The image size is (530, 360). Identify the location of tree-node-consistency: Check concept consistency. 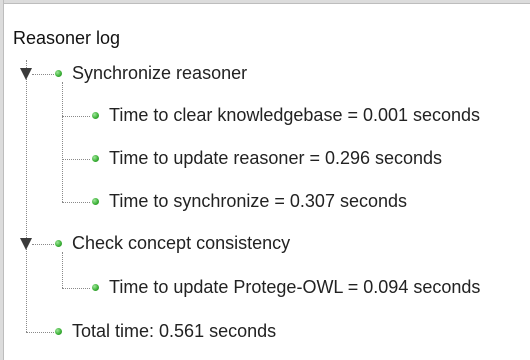
(181, 243).